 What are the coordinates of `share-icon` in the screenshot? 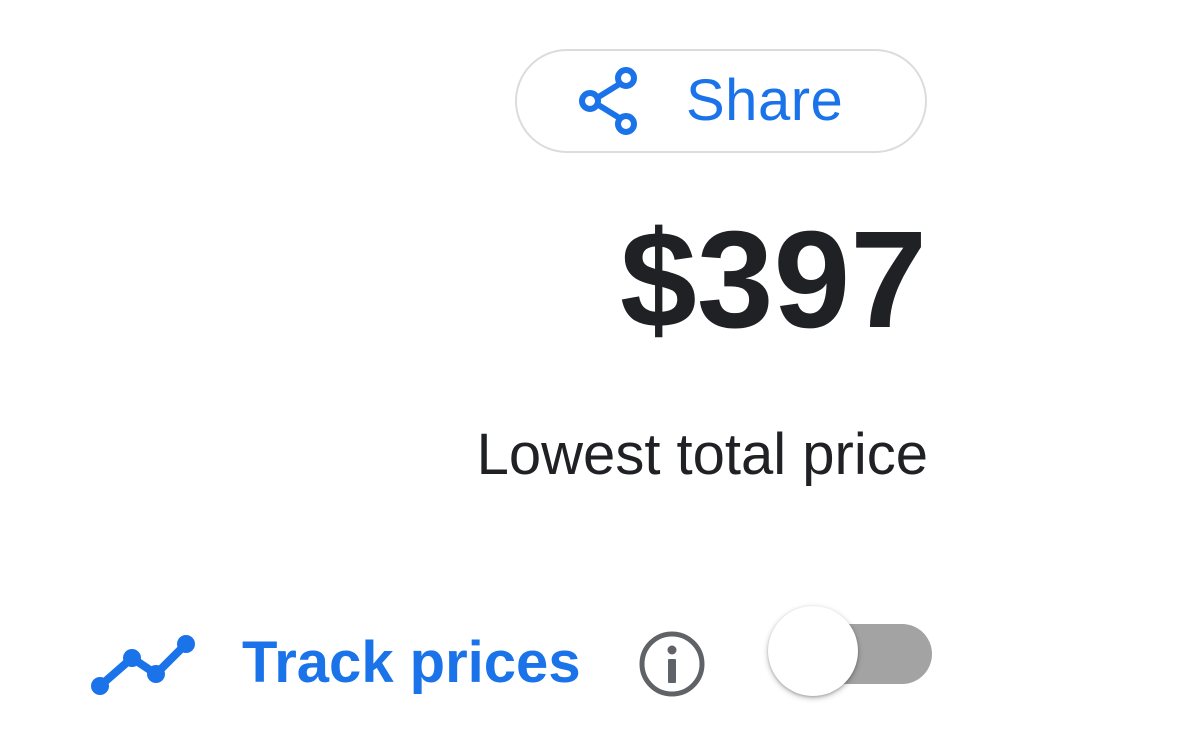 It's located at (608, 101).